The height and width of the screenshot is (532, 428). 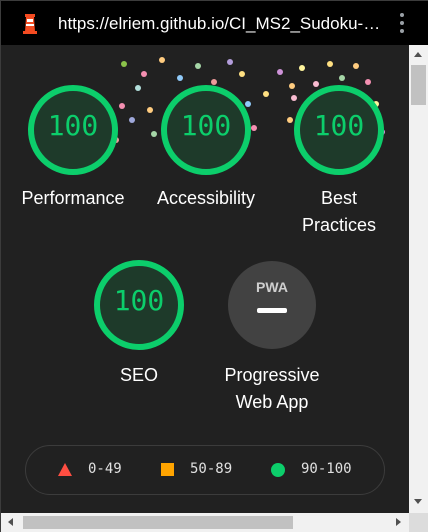 I want to click on gauge-label-best-practices: Best Practices, so click(x=339, y=211).